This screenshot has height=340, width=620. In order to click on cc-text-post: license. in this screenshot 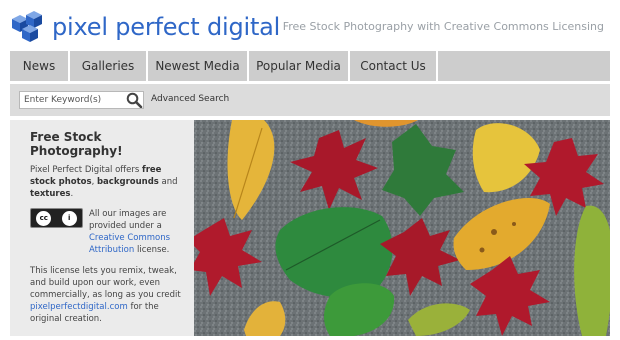, I will do `click(152, 250)`.